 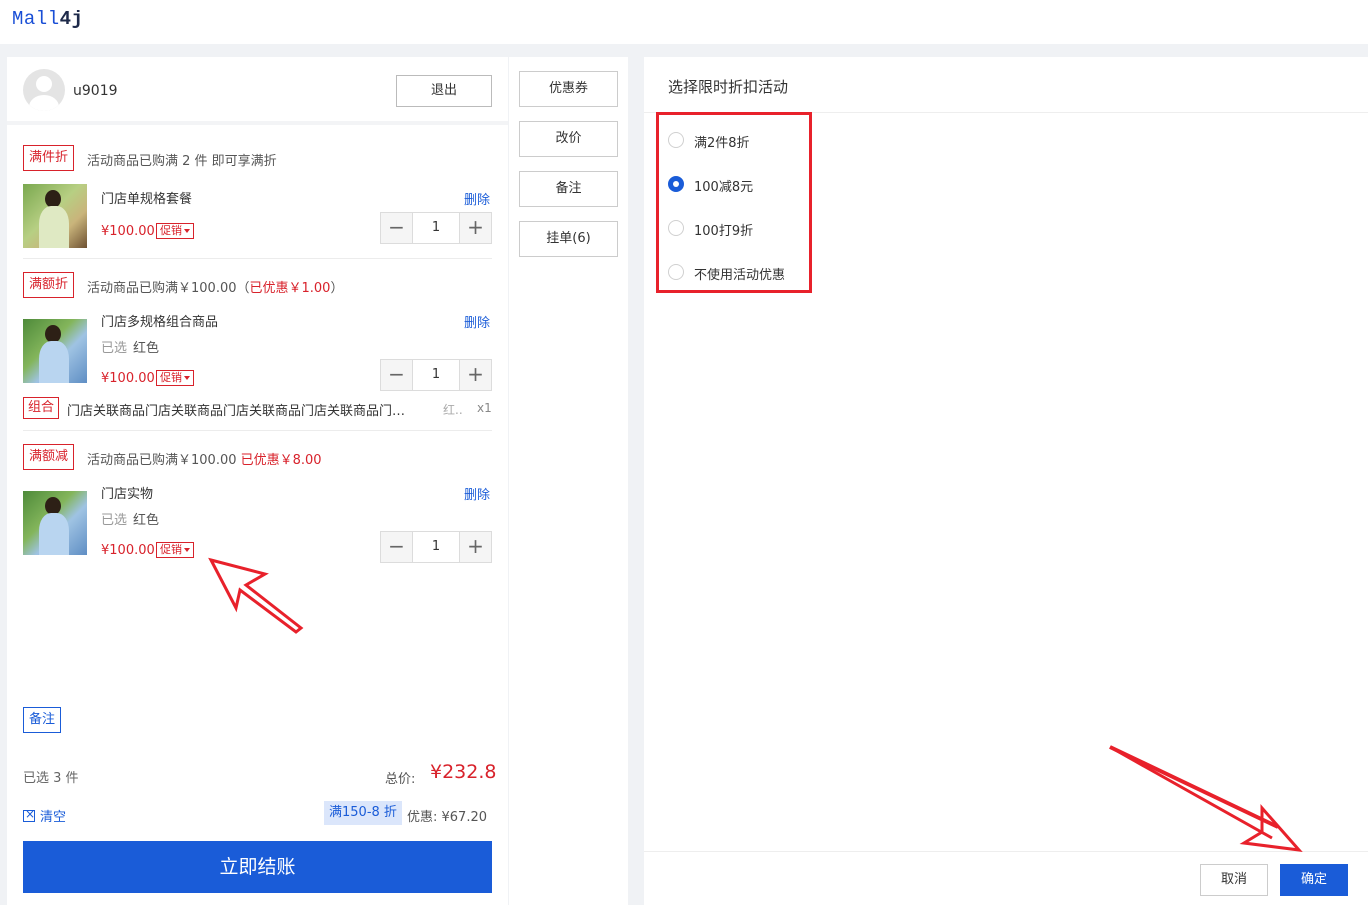 I want to click on annotation-highlight-box, so click(x=734, y=202).